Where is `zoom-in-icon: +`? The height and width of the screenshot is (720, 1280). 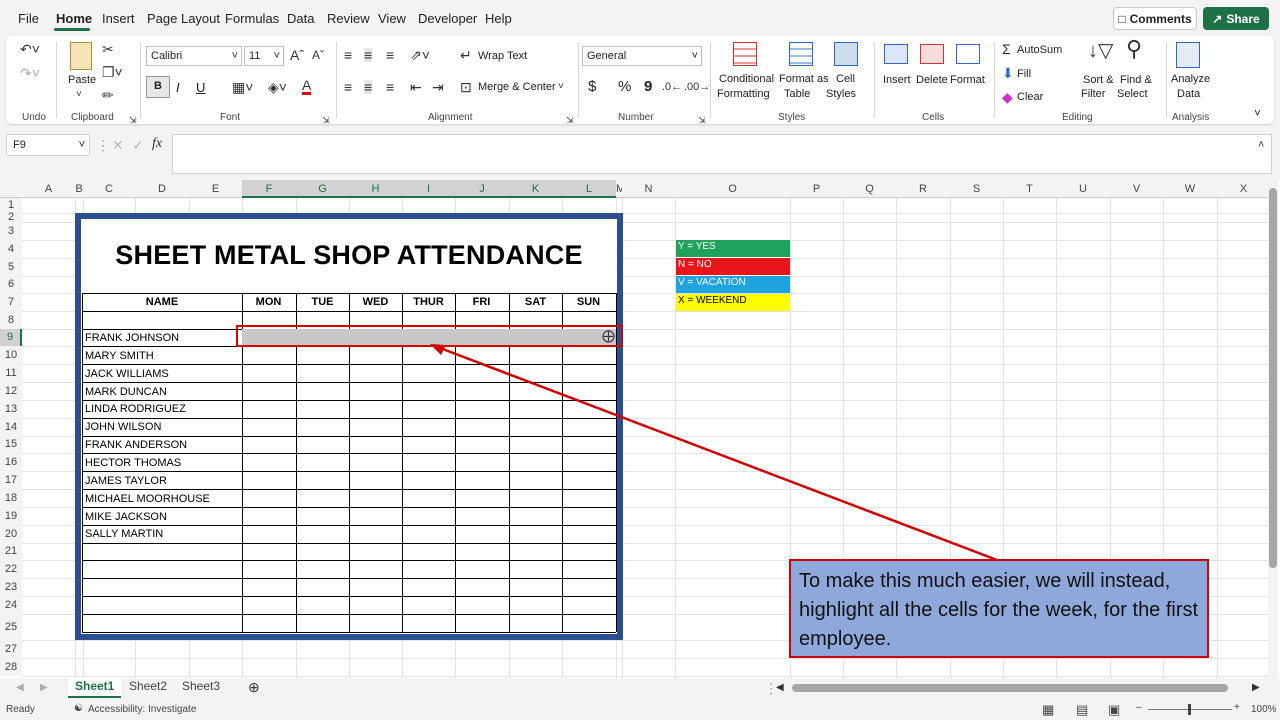 zoom-in-icon: + is located at coordinates (1237, 707).